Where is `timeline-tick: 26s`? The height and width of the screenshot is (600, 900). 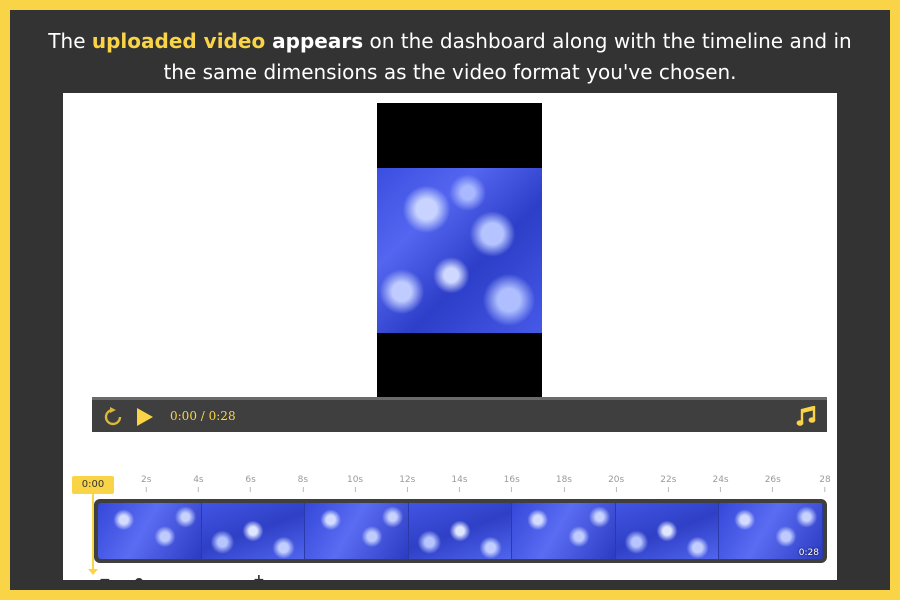 timeline-tick: 26s is located at coordinates (773, 483).